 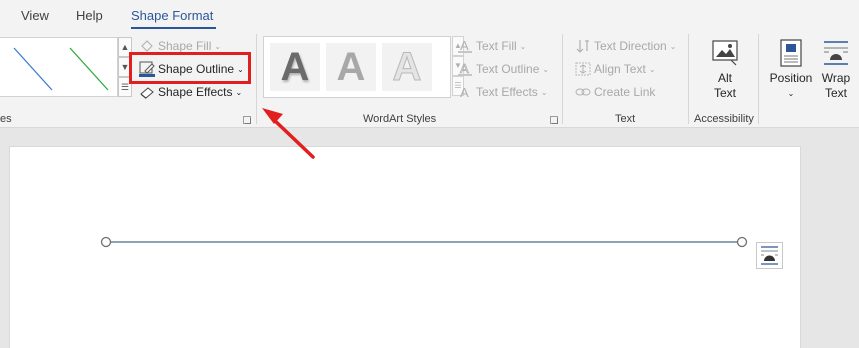 I want to click on line-start-handle, so click(x=106, y=242).